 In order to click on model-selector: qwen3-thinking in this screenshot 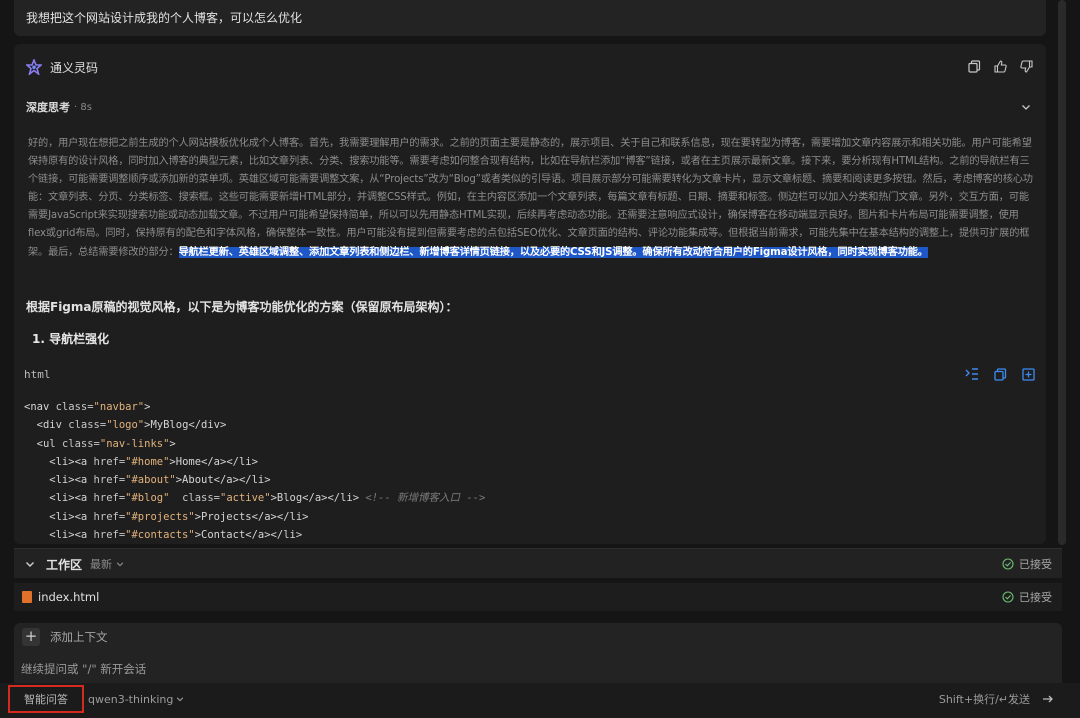, I will do `click(136, 699)`.